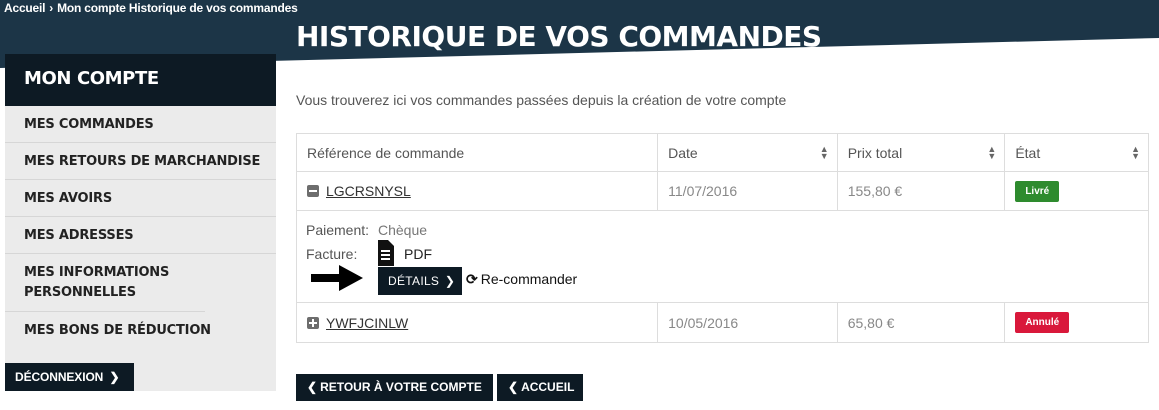  Describe the element at coordinates (559, 36) in the screenshot. I see `page-title: HISTORIQUE DE VOS COMMANDES` at that location.